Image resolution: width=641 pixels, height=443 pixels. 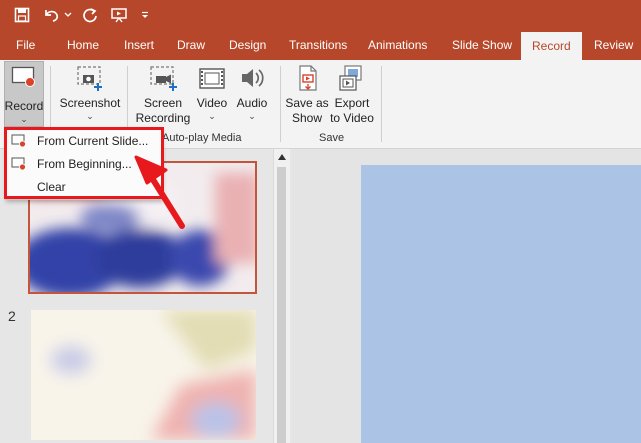 I want to click on clear-label: Clear, so click(x=51, y=187).